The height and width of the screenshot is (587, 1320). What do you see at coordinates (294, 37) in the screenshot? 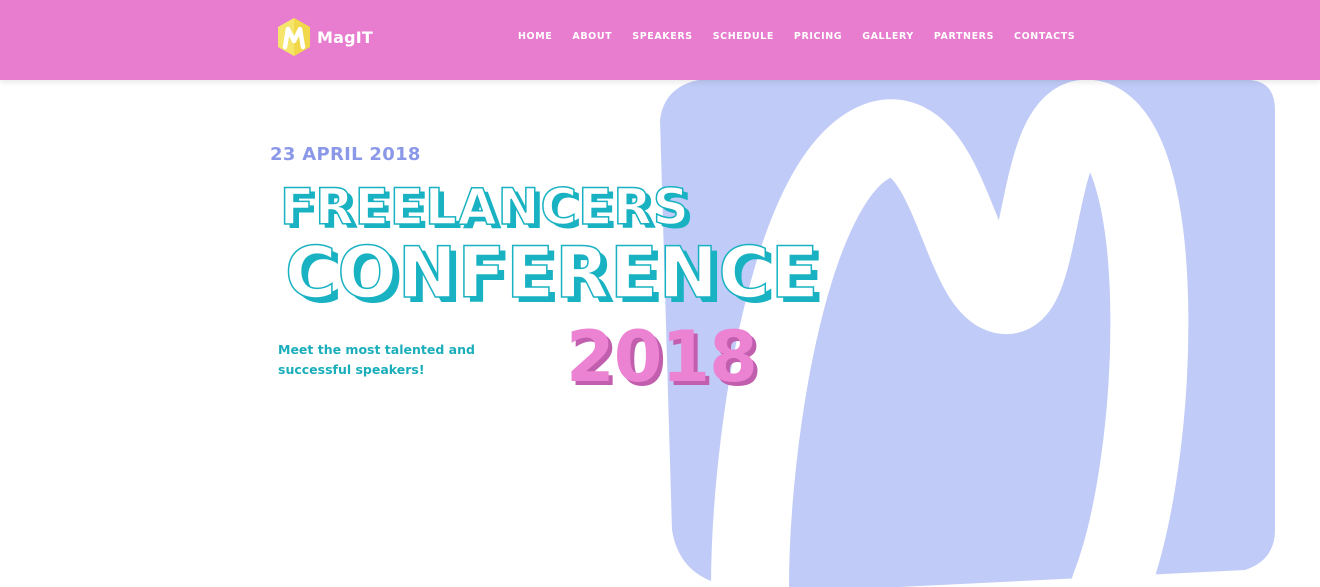
I see `magit-hexagon-m-icon` at bounding box center [294, 37].